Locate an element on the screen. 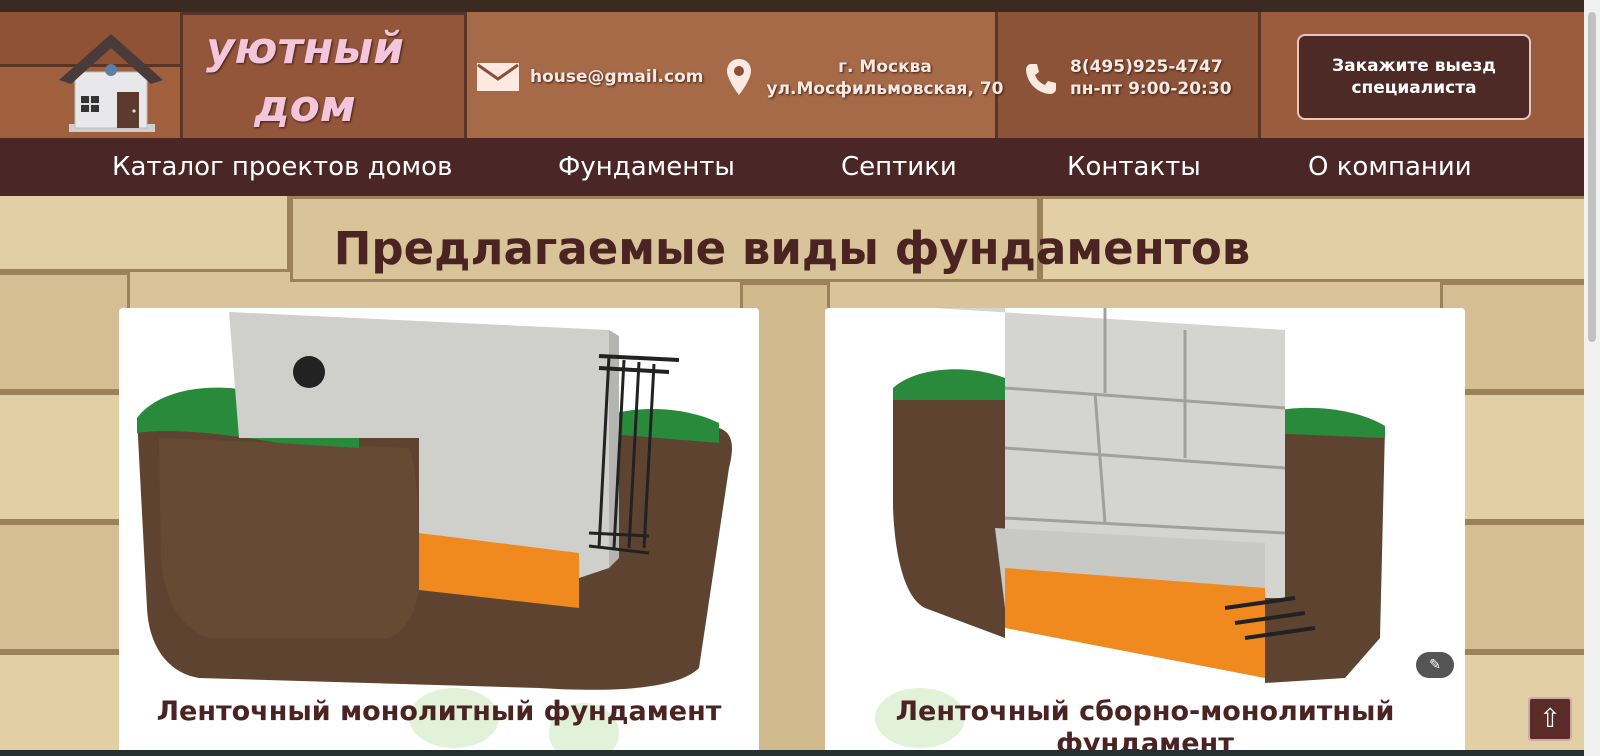 The height and width of the screenshot is (756, 1600). card-title: Ленточный сборно-монолитный фундамент is located at coordinates (1145, 726).